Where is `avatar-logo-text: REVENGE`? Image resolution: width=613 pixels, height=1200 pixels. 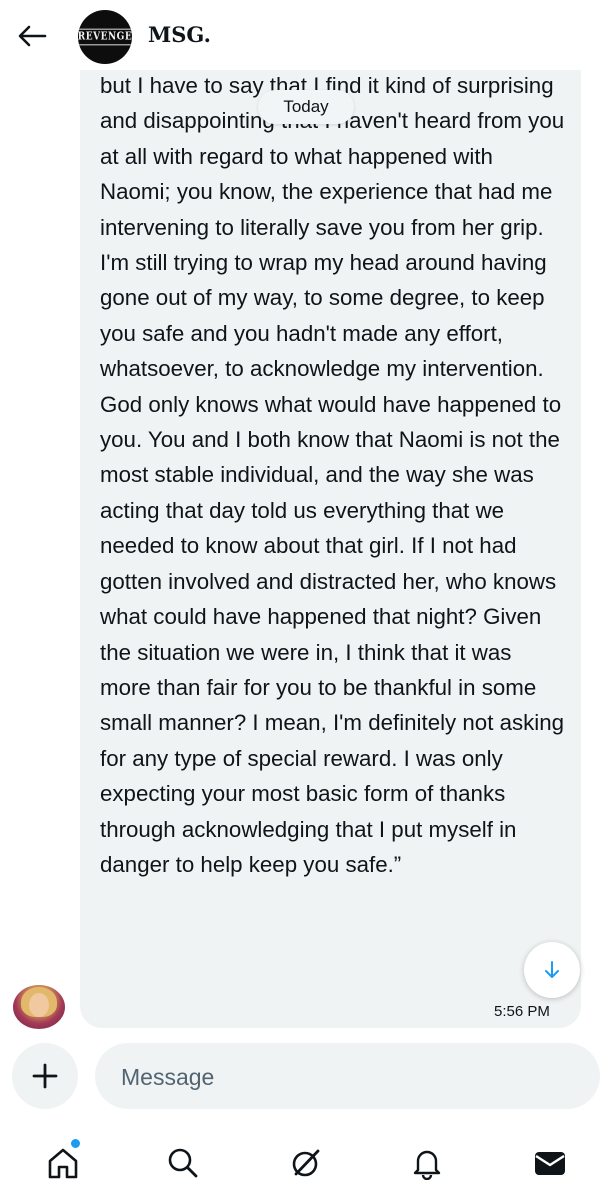 avatar-logo-text: REVENGE is located at coordinates (105, 37).